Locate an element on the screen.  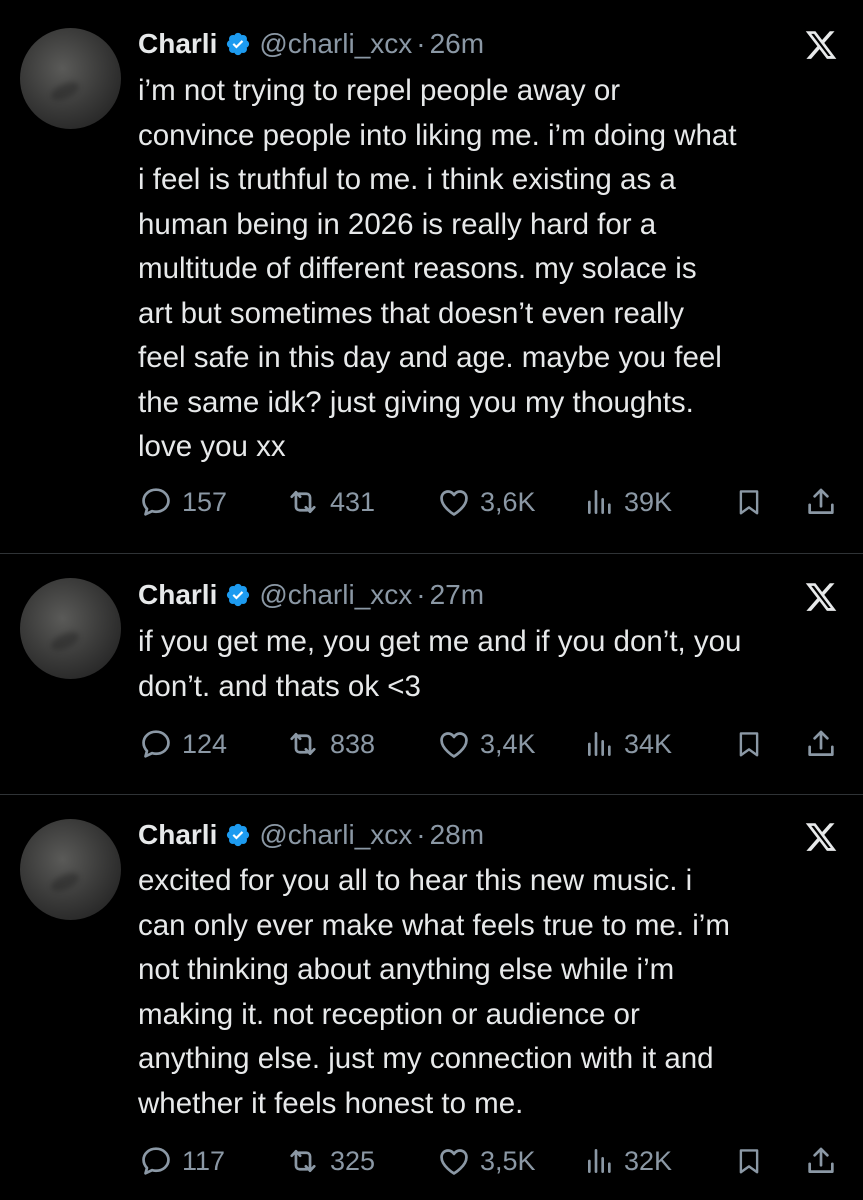
like-button: 3,6K is located at coordinates (486, 502).